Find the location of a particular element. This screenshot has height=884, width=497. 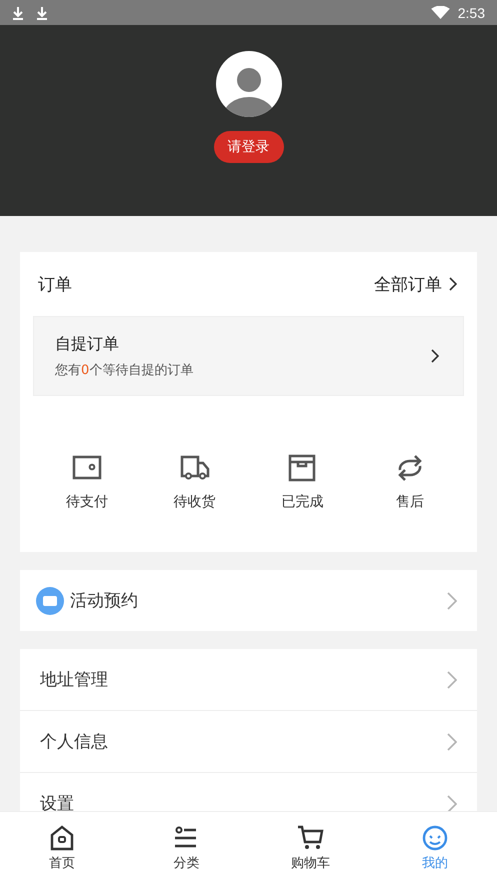

login-button: 请登录 is located at coordinates (249, 147).